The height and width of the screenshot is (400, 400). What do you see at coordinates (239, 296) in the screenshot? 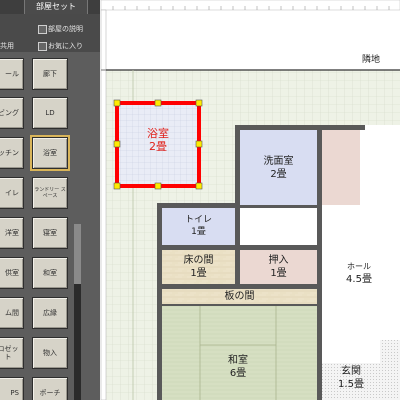
I see `itanoma-label: 板の間` at bounding box center [239, 296].